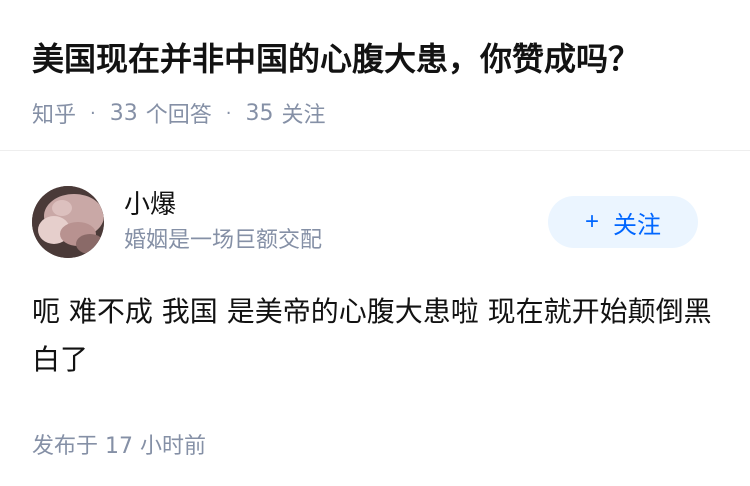  Describe the element at coordinates (377, 113) in the screenshot. I see `question-meta: 知乎 · 33 个回答 · 35 关注` at that location.